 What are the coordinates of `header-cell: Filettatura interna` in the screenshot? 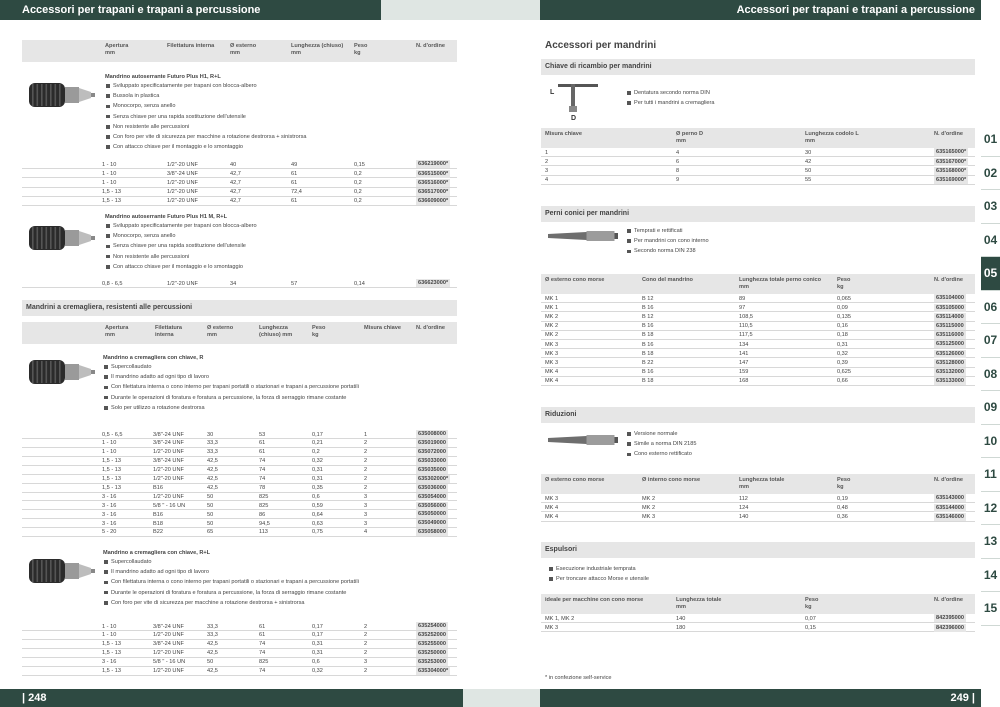 It's located at (191, 46).